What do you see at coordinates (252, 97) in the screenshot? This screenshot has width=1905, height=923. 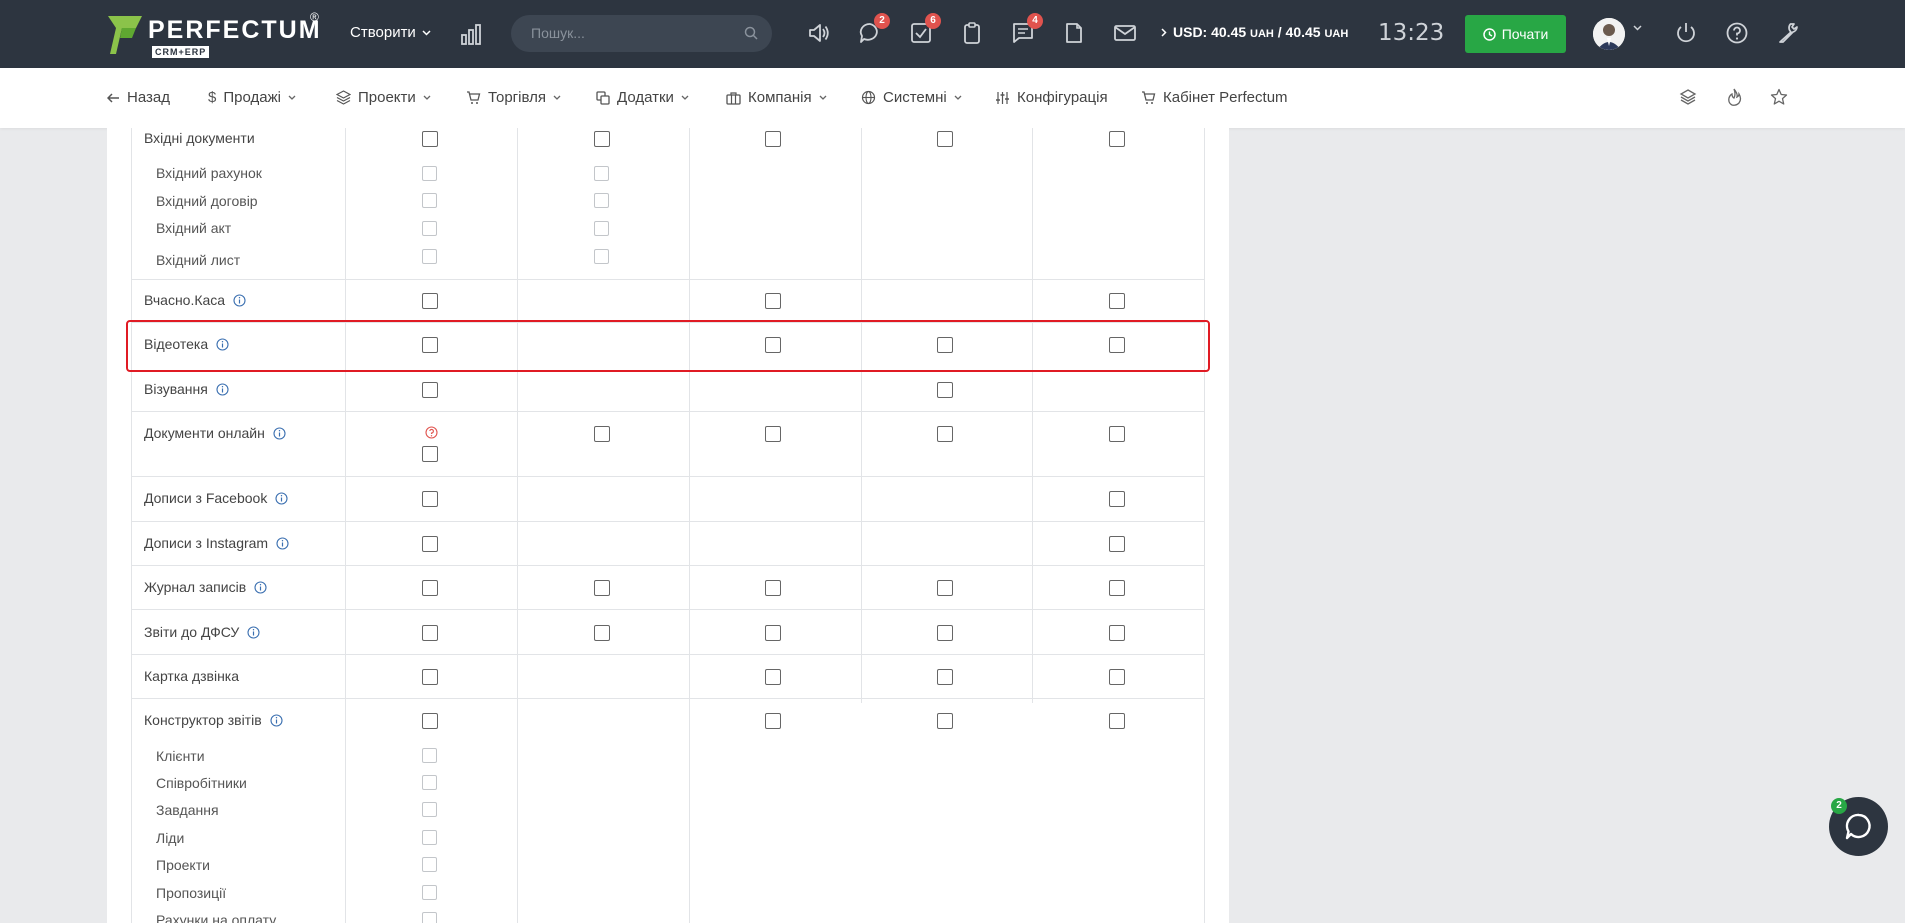 I see `nav-sales: $ Продажі` at bounding box center [252, 97].